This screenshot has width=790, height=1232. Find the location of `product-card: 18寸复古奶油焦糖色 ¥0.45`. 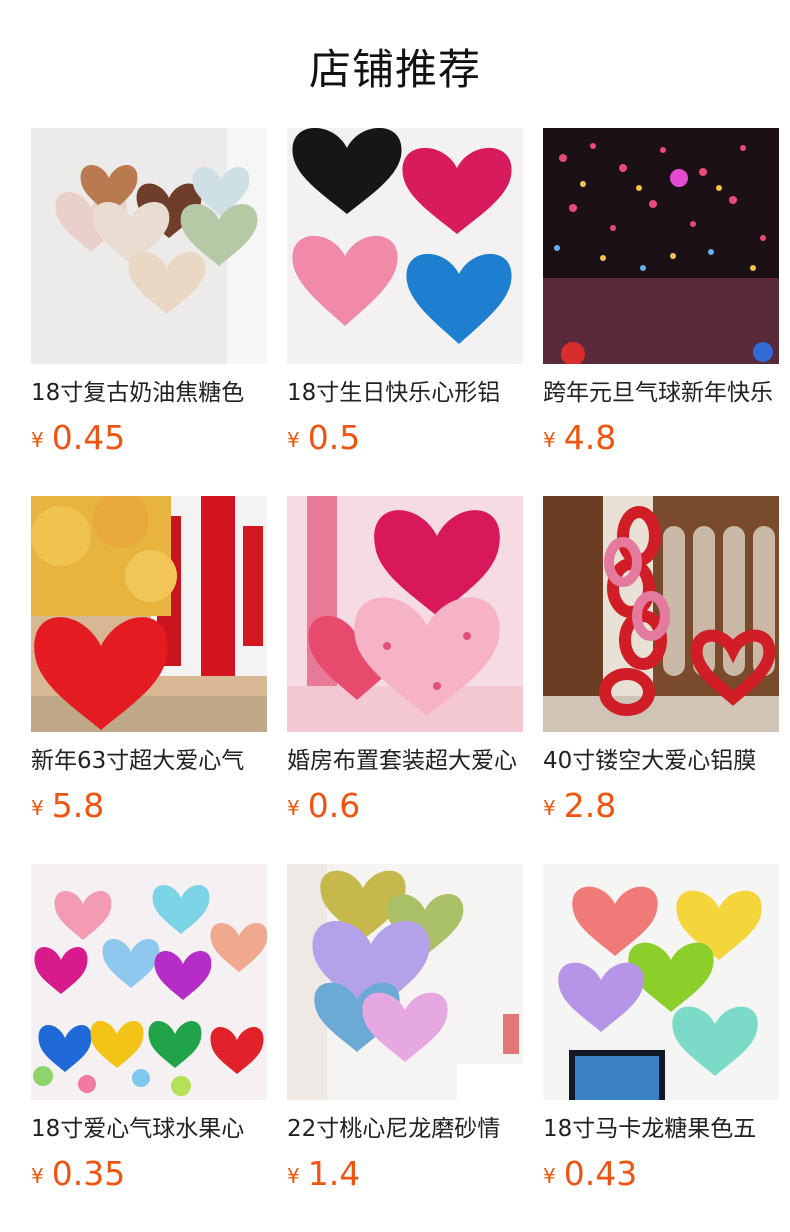

product-card: 18寸复古奶油焦糖色 ¥0.45 is located at coordinates (149, 298).